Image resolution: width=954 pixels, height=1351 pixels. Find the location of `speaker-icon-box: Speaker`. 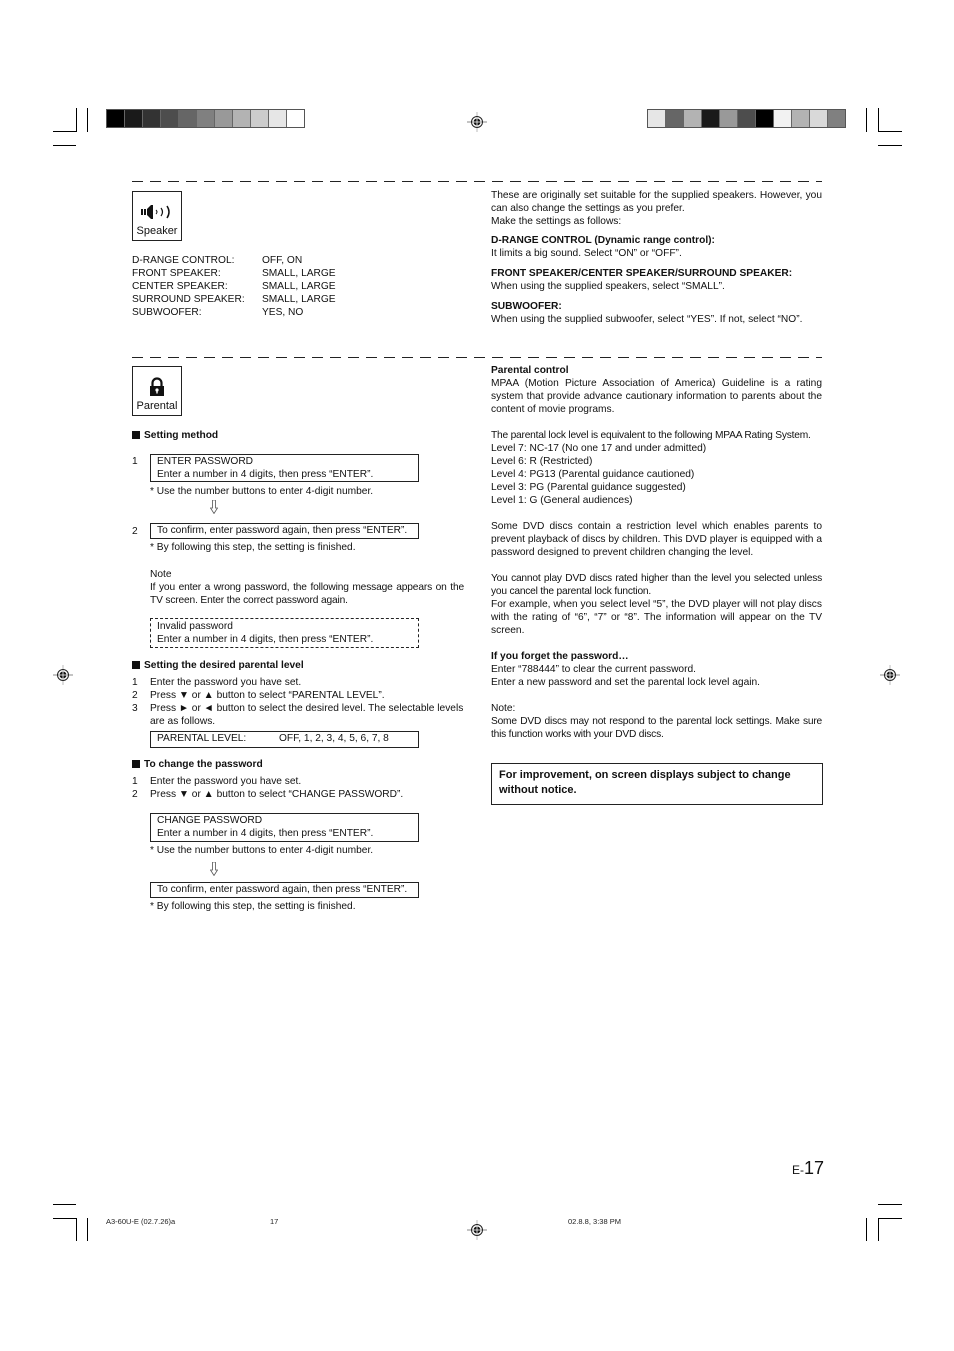

speaker-icon-box: Speaker is located at coordinates (157, 216).